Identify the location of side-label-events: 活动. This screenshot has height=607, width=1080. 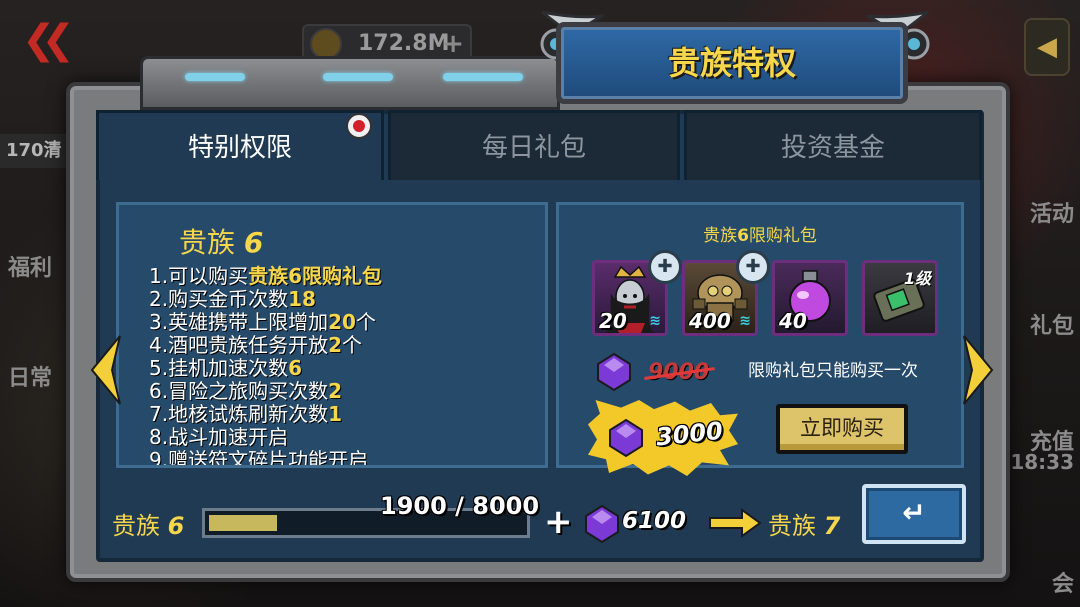
(1052, 212).